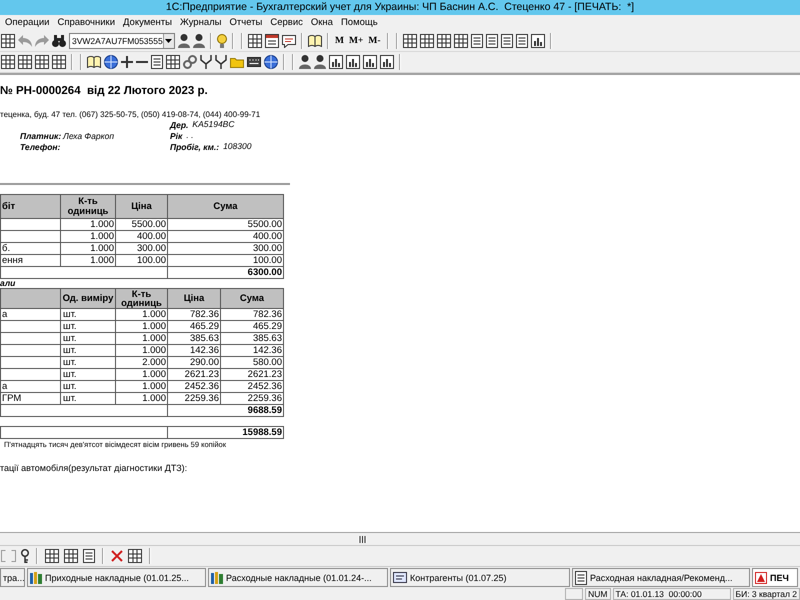  I want to click on window-tab: ПЕЧ, so click(775, 577).